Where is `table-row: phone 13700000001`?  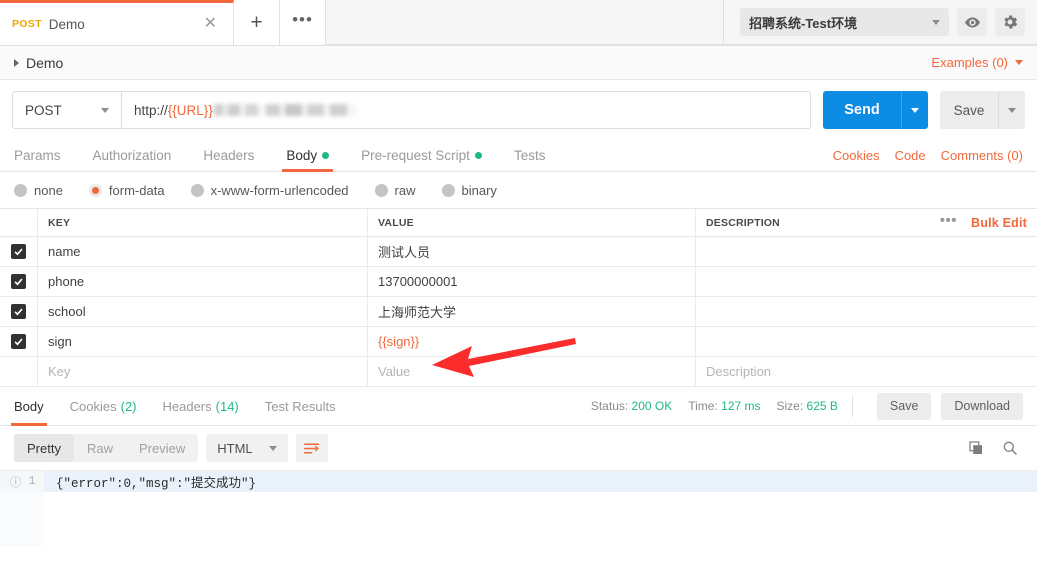 table-row: phone 13700000001 is located at coordinates (518, 282).